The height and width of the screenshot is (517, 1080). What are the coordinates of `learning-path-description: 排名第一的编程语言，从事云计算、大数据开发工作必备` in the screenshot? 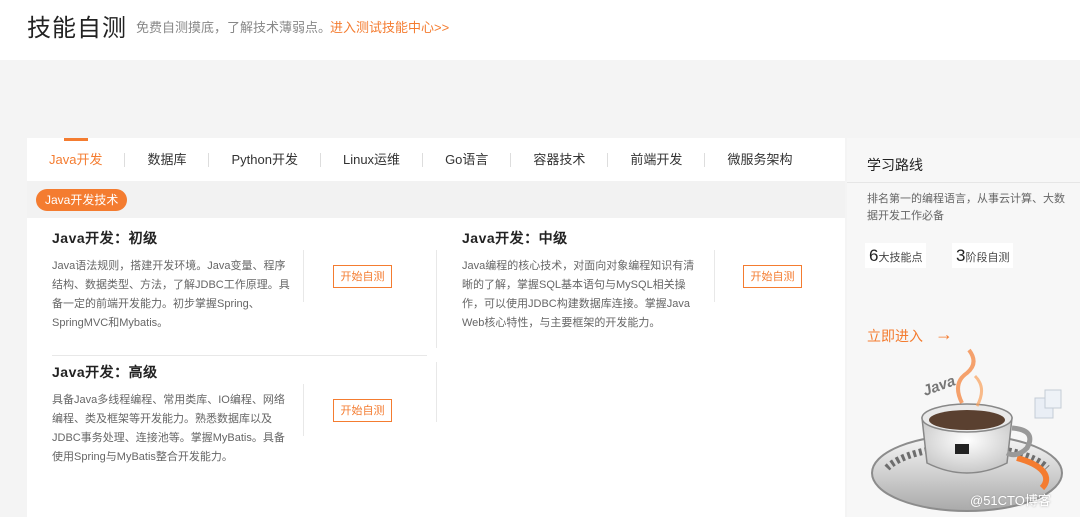 It's located at (966, 207).